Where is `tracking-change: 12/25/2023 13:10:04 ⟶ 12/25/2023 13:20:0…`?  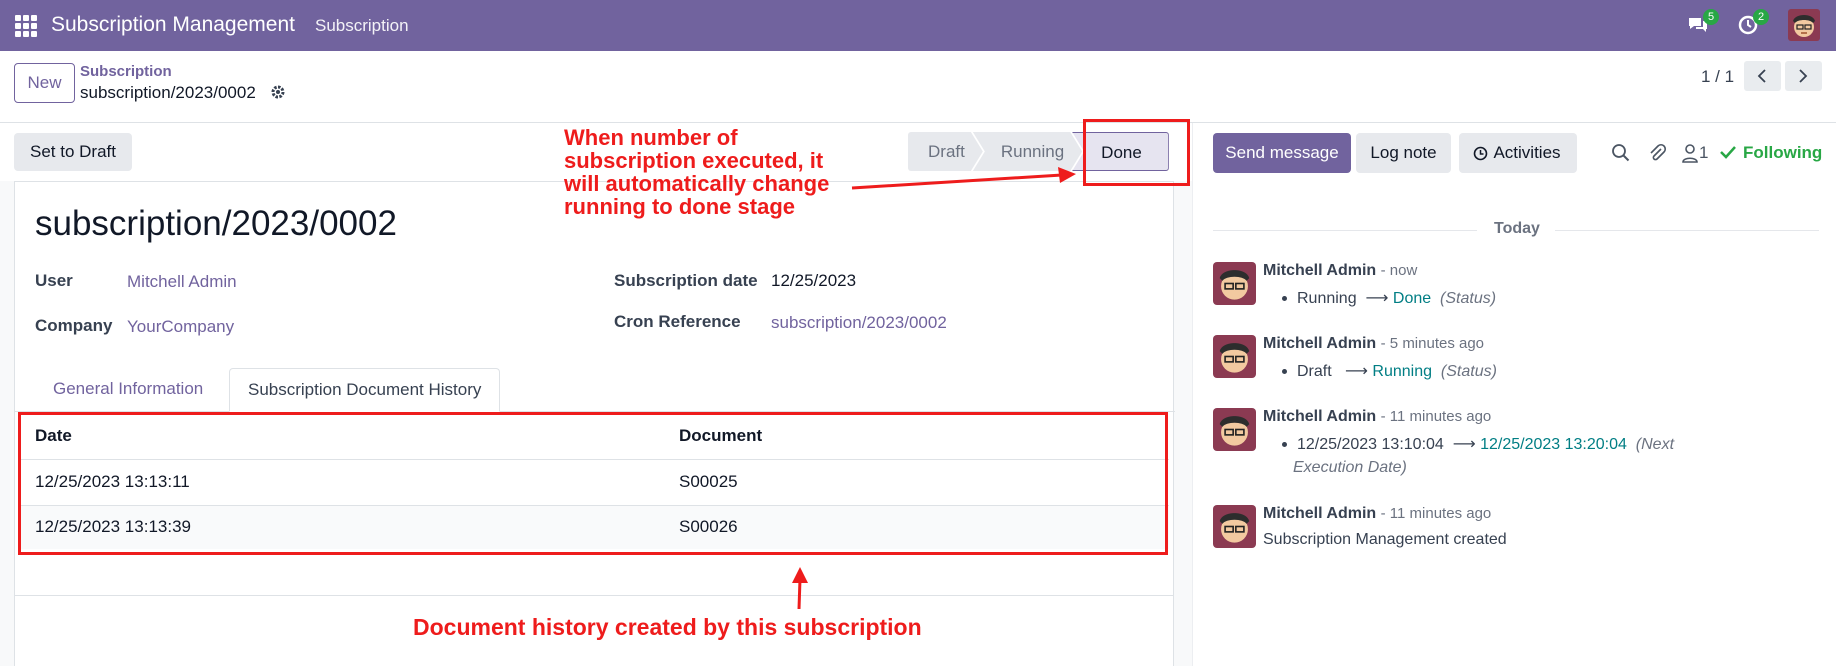 tracking-change: 12/25/2023 13:10:04 ⟶ 12/25/2023 13:20:0… is located at coordinates (1486, 444).